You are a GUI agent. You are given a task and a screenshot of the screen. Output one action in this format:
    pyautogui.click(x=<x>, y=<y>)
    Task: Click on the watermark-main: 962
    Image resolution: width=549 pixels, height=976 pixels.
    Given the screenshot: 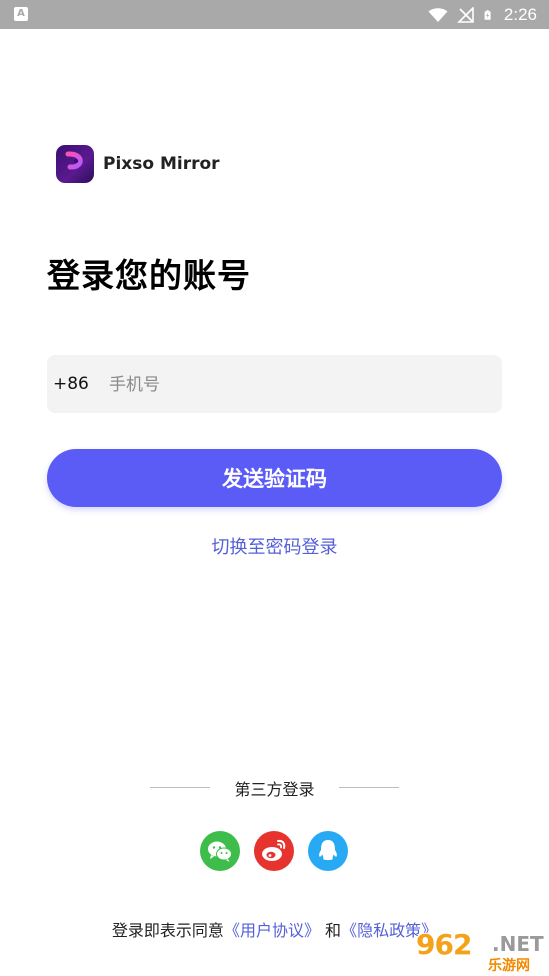 What is the action you would take?
    pyautogui.click(x=444, y=944)
    